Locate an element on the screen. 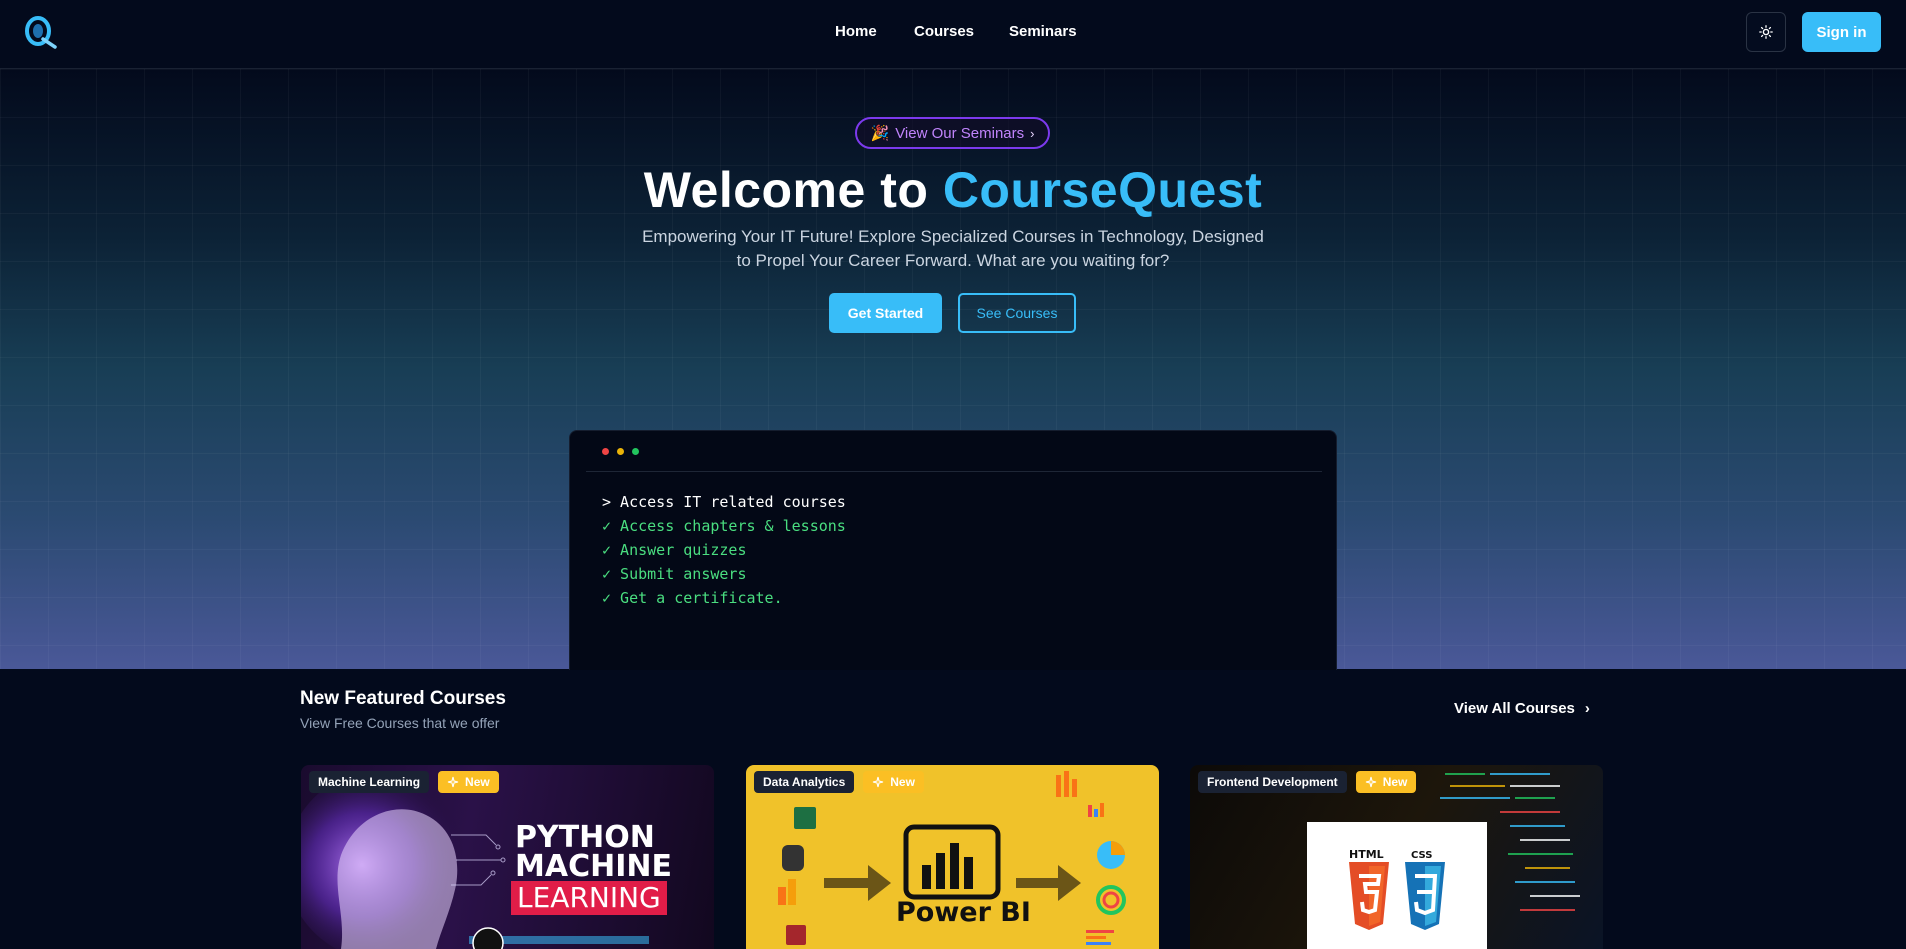  course-card-frontend-development: HTML CSS Frontend Development New is located at coordinates (1396, 857).